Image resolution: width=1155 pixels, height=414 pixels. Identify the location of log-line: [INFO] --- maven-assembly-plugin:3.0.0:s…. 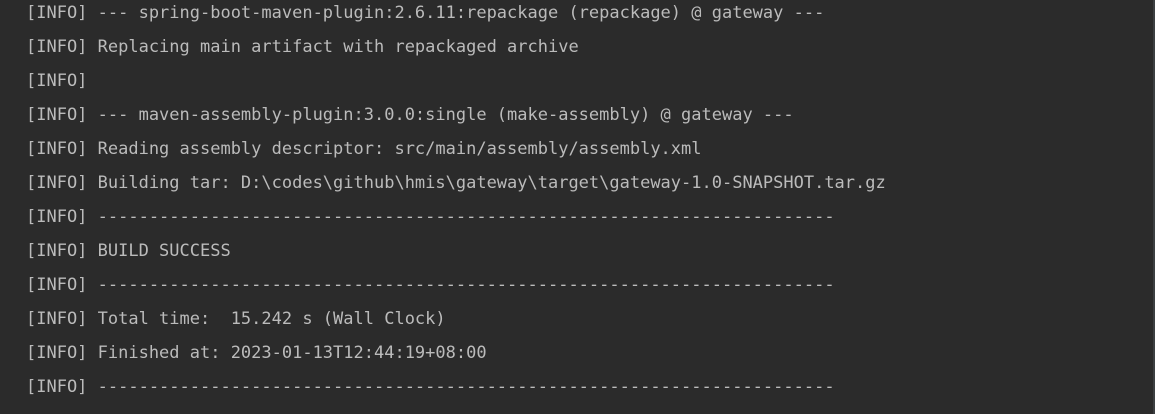
(410, 115).